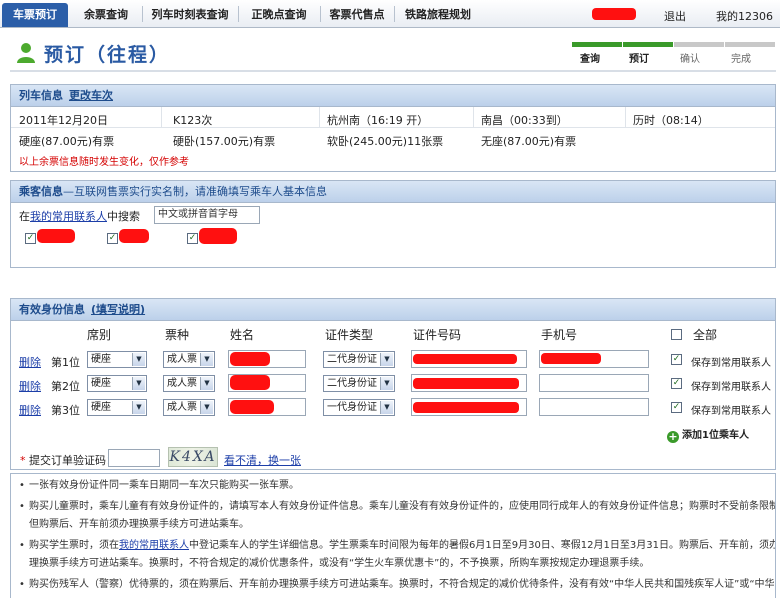 Image resolution: width=780 pixels, height=598 pixels. I want to click on step-query: 查询, so click(590, 59).